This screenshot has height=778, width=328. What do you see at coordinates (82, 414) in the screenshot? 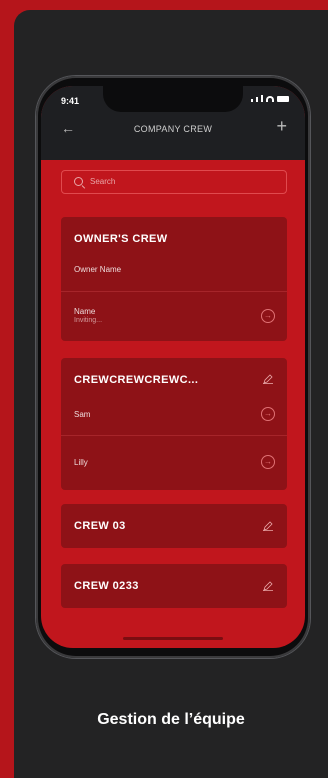
I see `member-name: Sam` at bounding box center [82, 414].